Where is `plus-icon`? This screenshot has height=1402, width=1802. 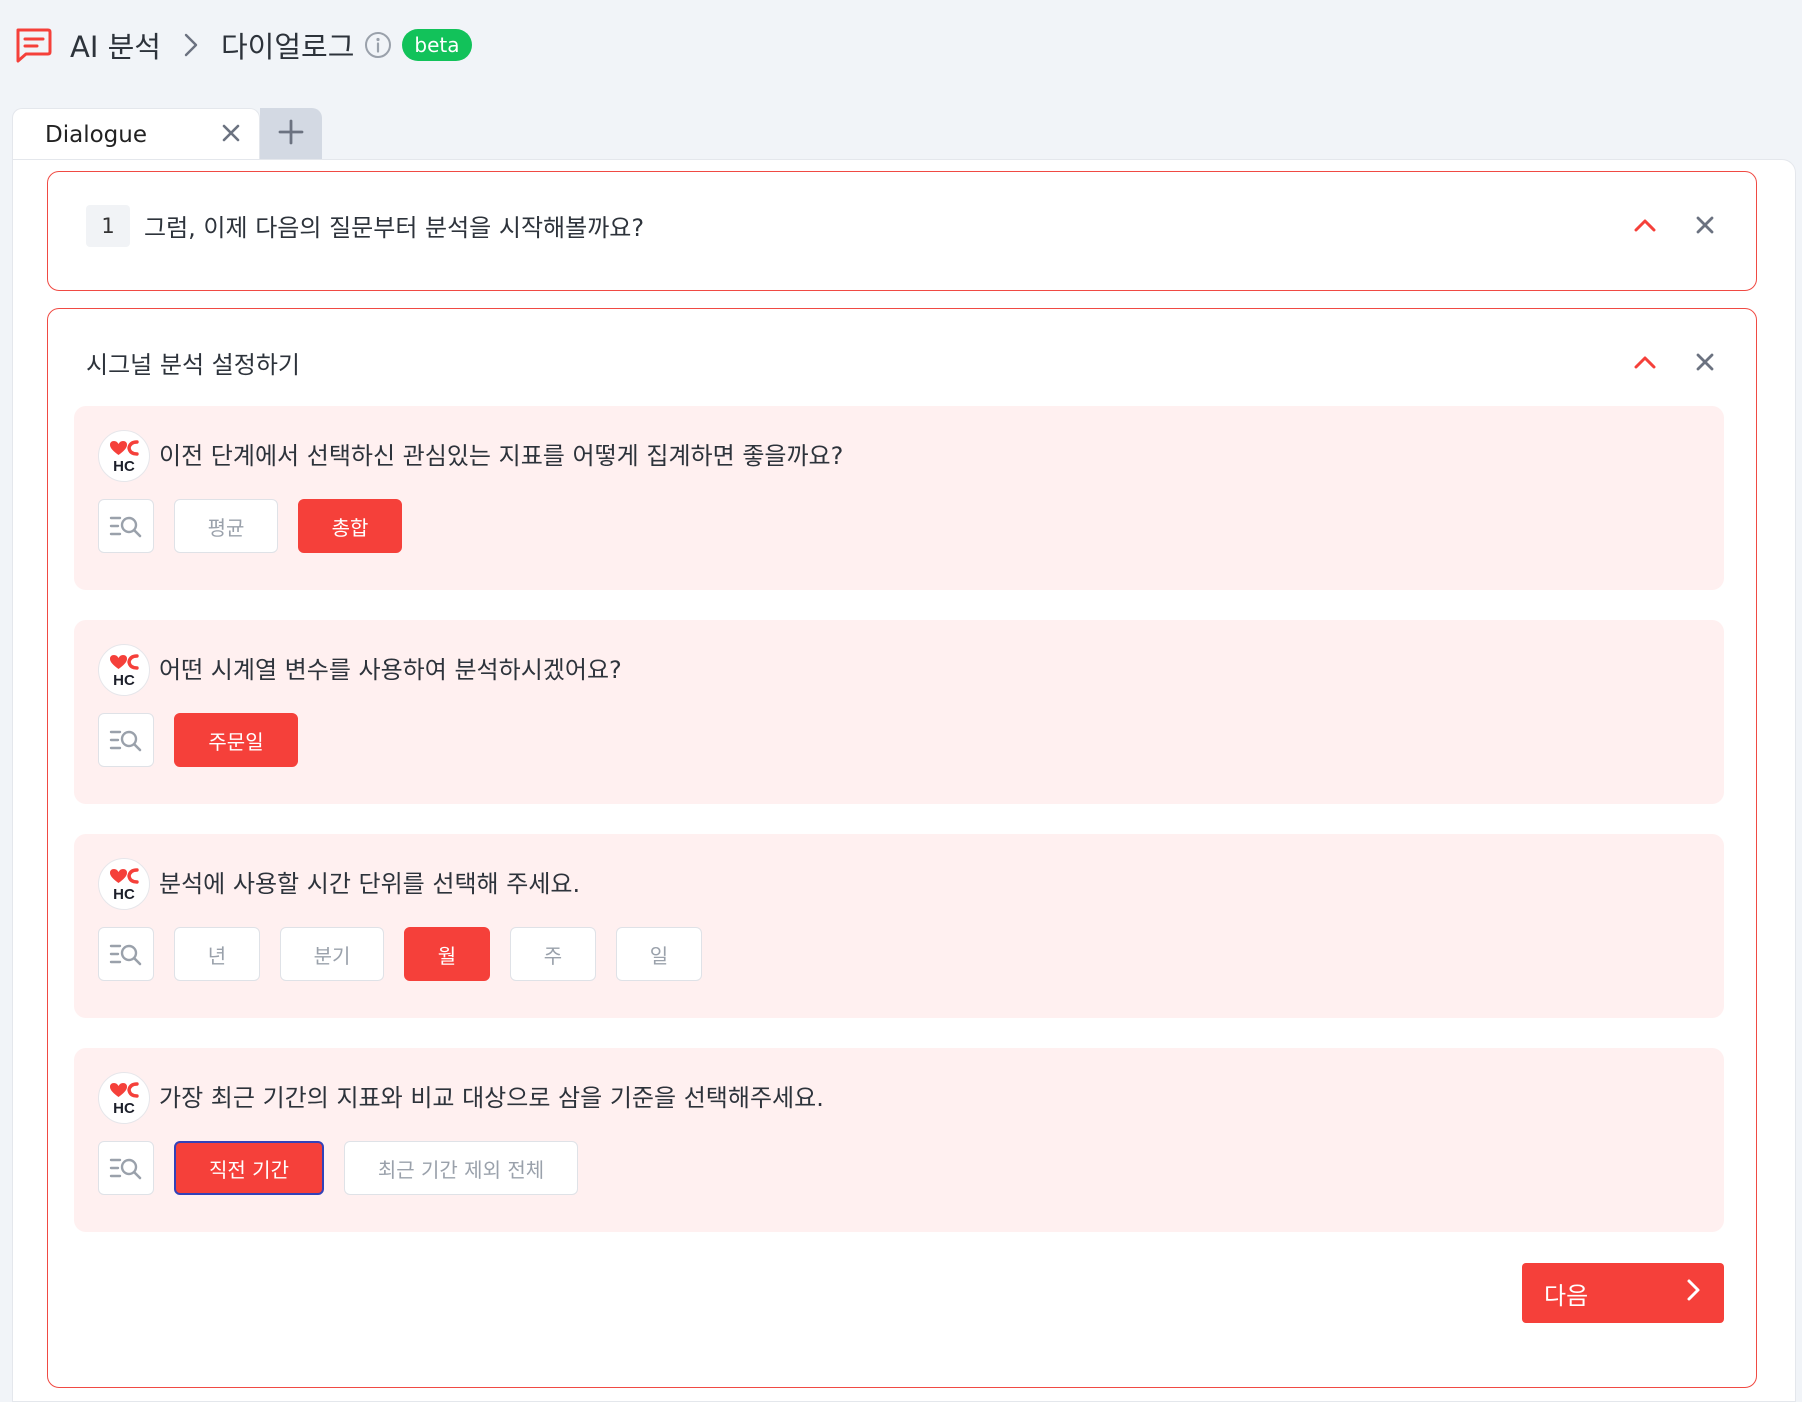
plus-icon is located at coordinates (291, 134).